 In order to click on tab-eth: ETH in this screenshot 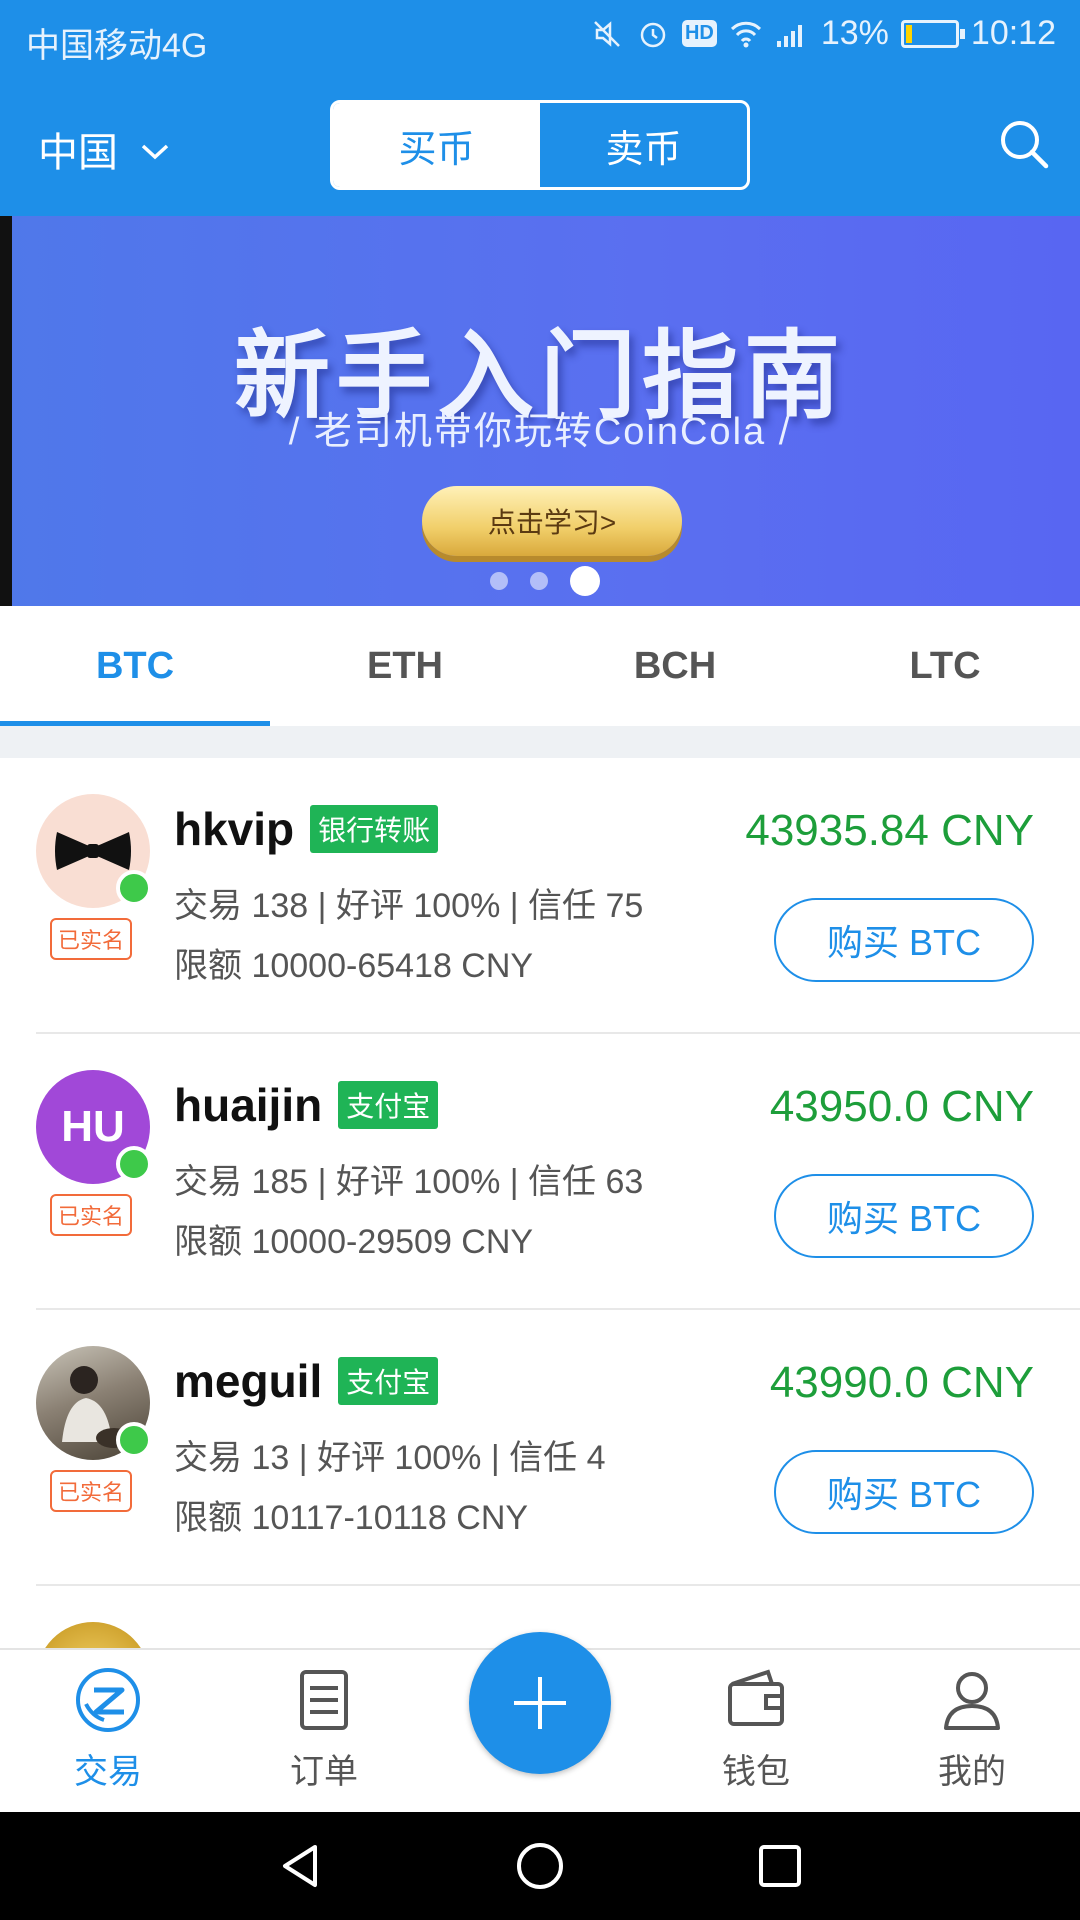, I will do `click(405, 666)`.